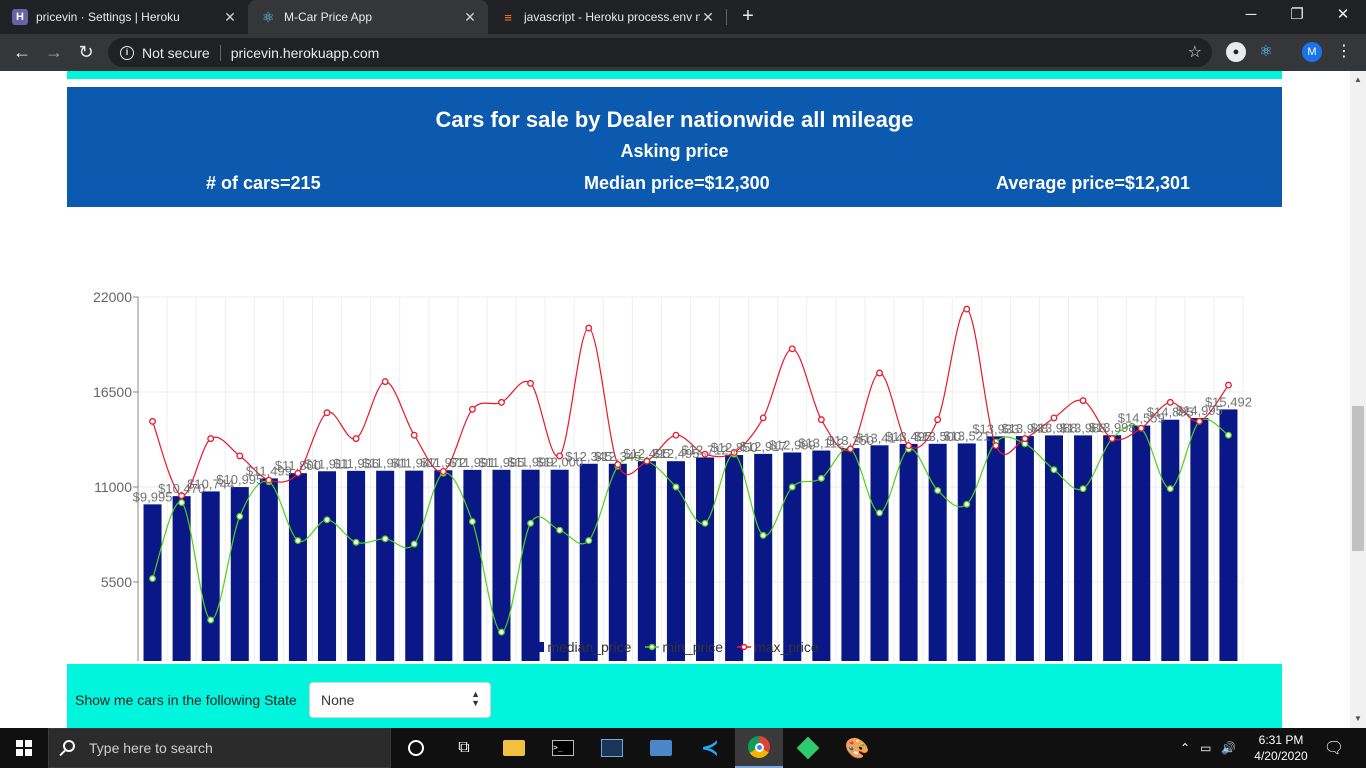 This screenshot has width=1366, height=768. Describe the element at coordinates (219, 748) in the screenshot. I see `taskbar-search: Type here to search` at that location.